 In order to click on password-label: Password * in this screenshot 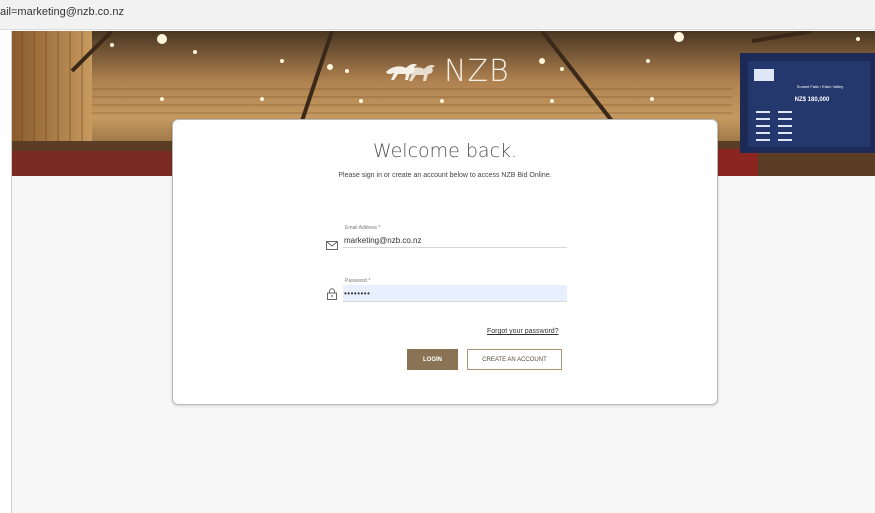, I will do `click(358, 281)`.